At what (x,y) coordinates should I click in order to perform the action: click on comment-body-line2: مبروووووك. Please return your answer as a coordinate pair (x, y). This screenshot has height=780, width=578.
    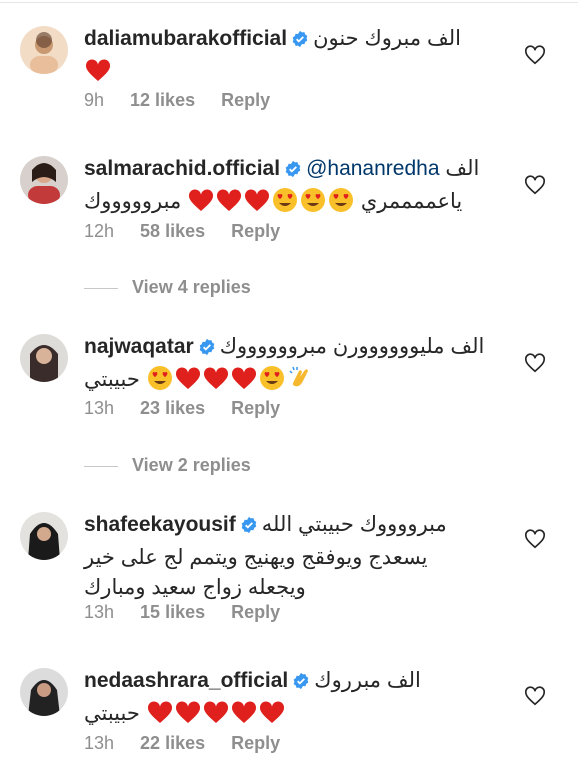
    Looking at the image, I should click on (133, 201).